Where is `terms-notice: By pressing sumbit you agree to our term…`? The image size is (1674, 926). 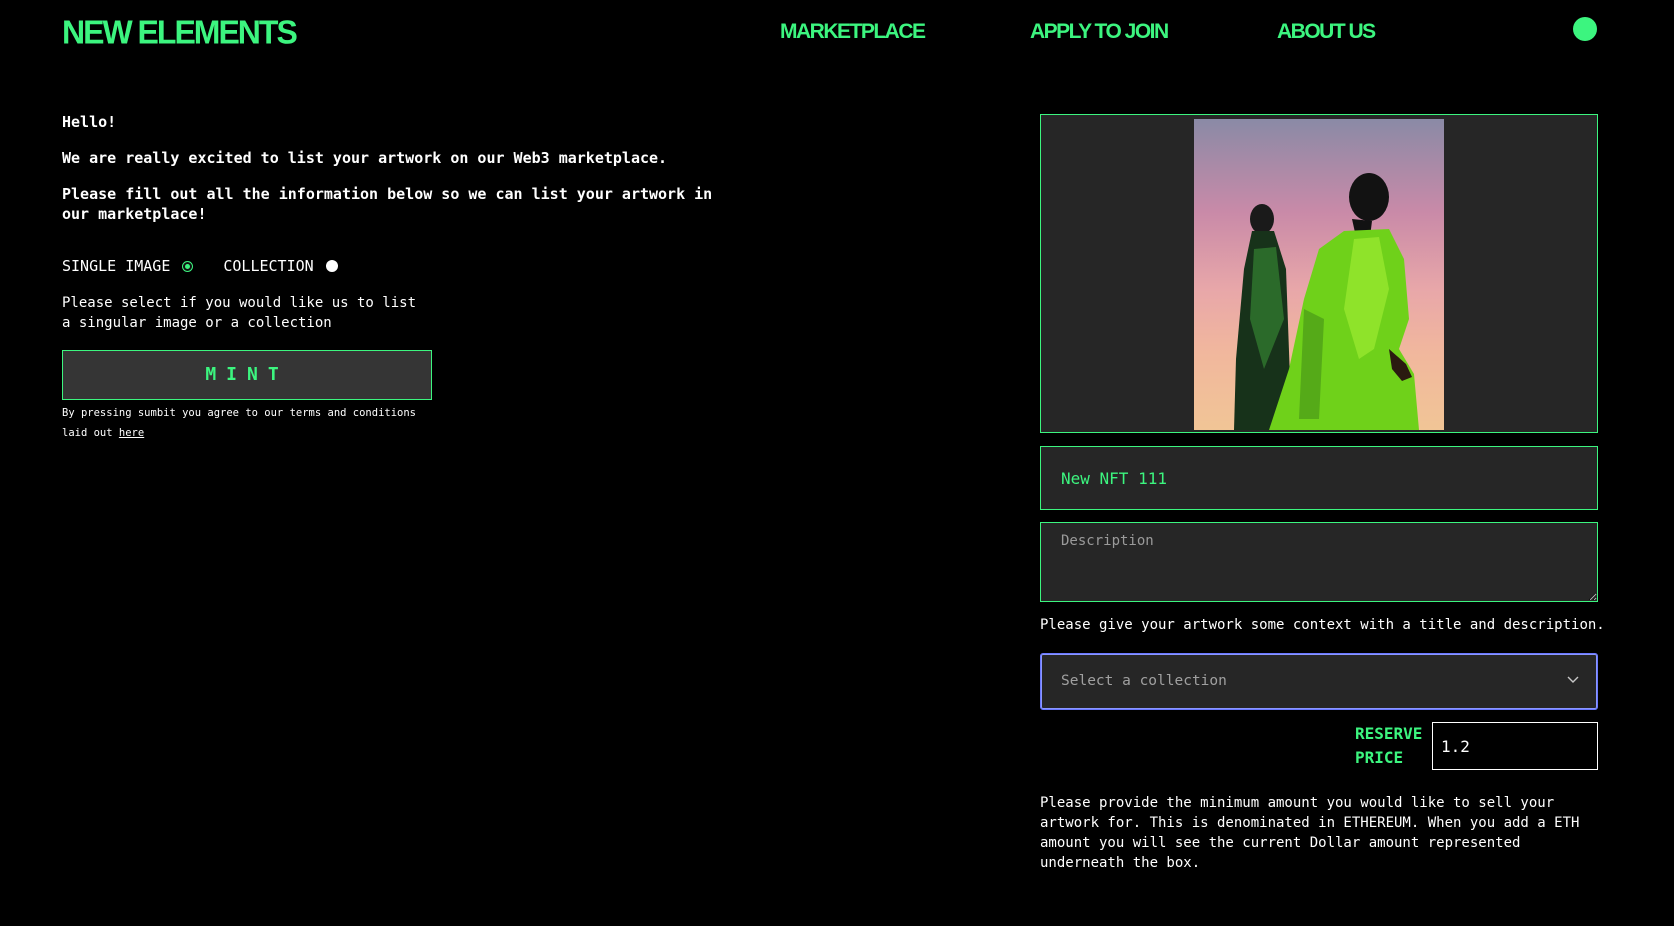
terms-notice: By pressing sumbit you agree to our term… is located at coordinates (252, 423).